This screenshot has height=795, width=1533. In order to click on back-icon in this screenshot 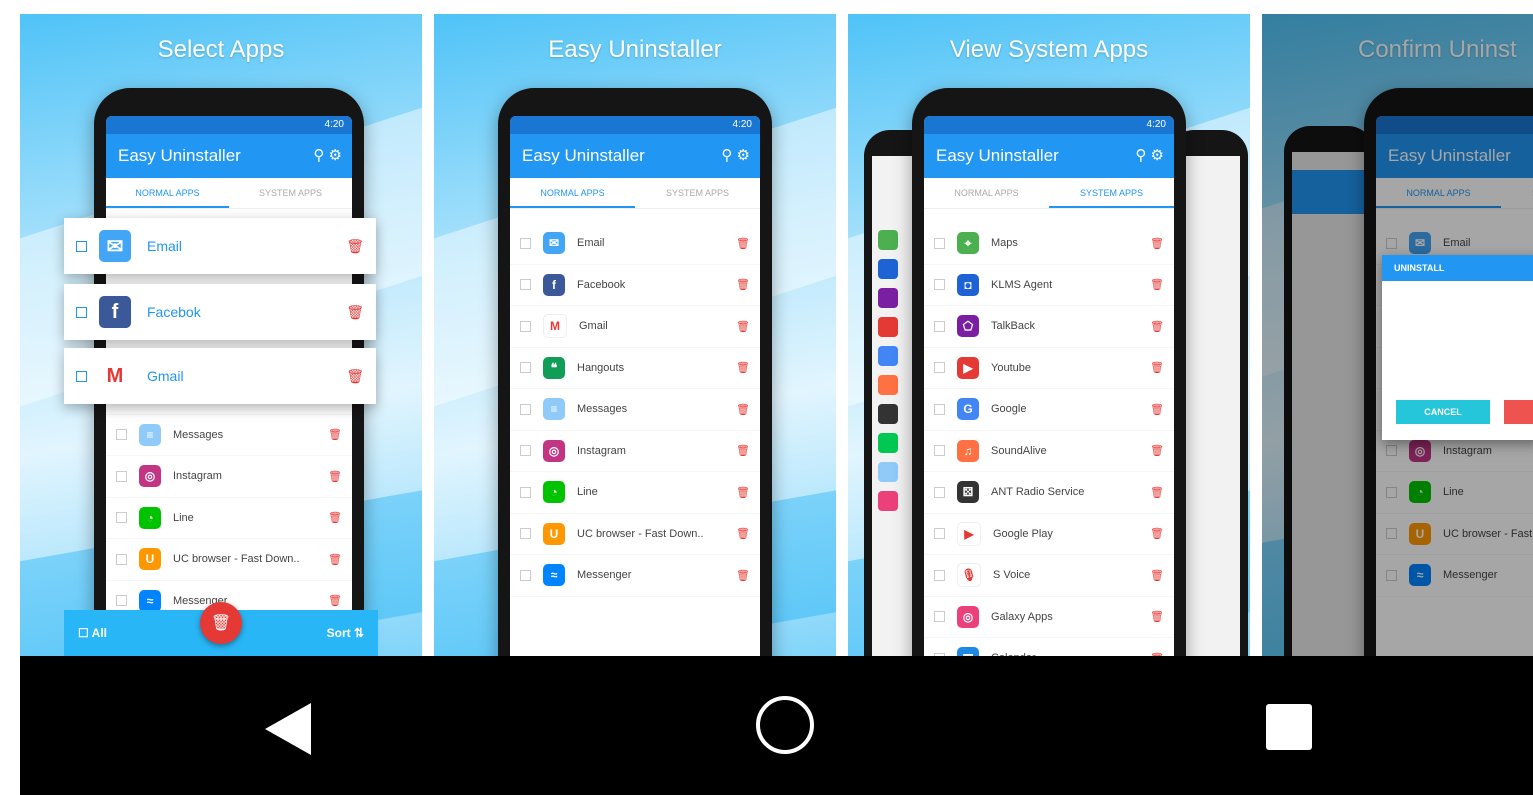, I will do `click(288, 729)`.